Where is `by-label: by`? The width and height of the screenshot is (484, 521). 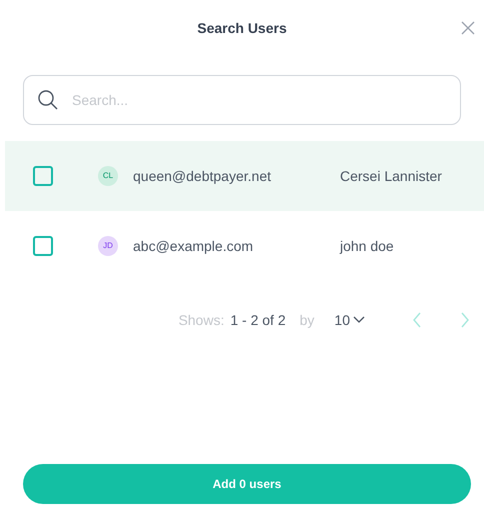
by-label: by is located at coordinates (307, 320).